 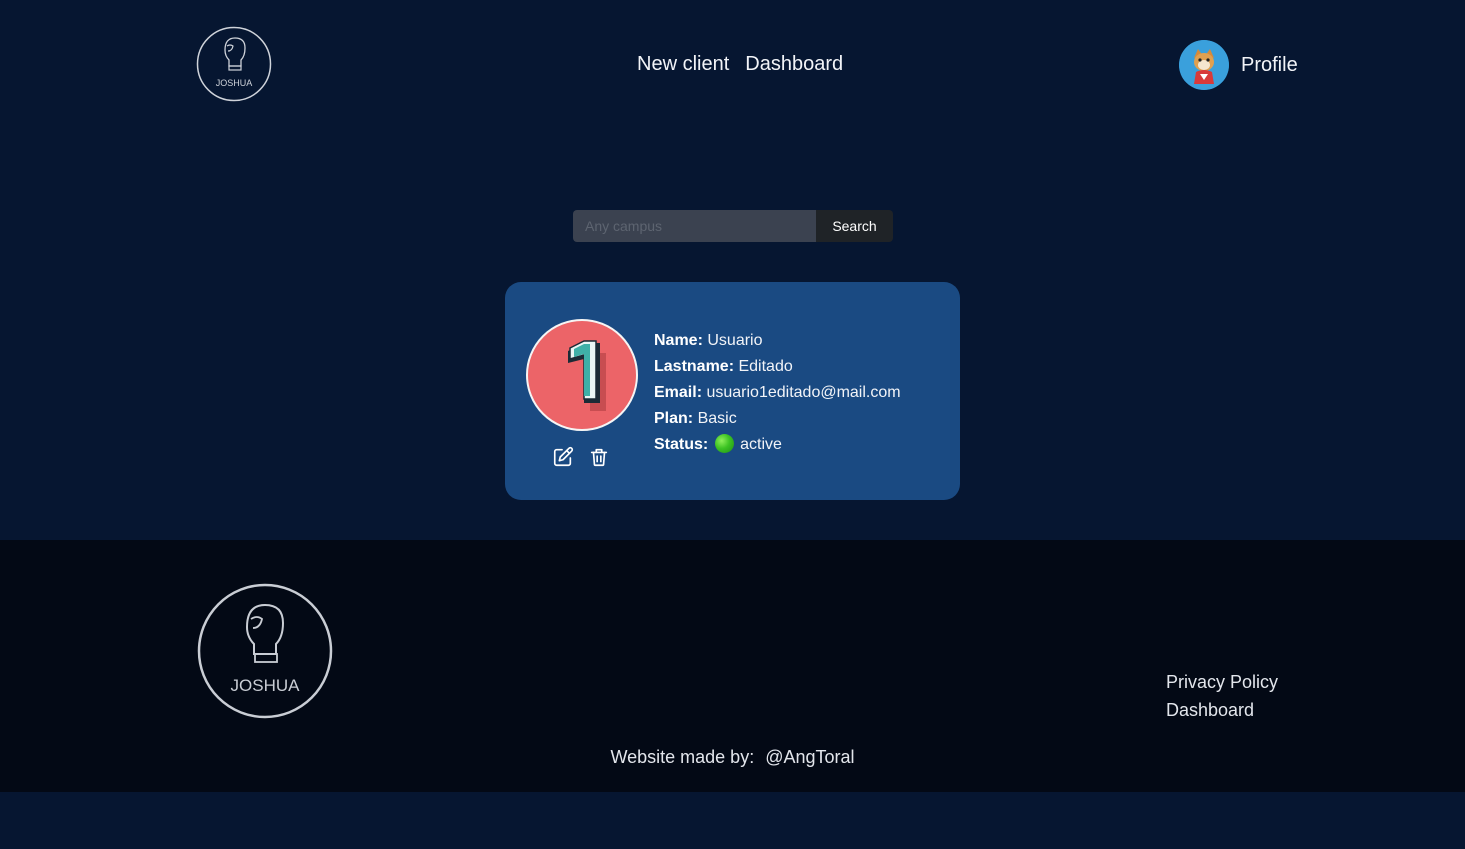 I want to click on search-bar: Search, so click(x=733, y=226).